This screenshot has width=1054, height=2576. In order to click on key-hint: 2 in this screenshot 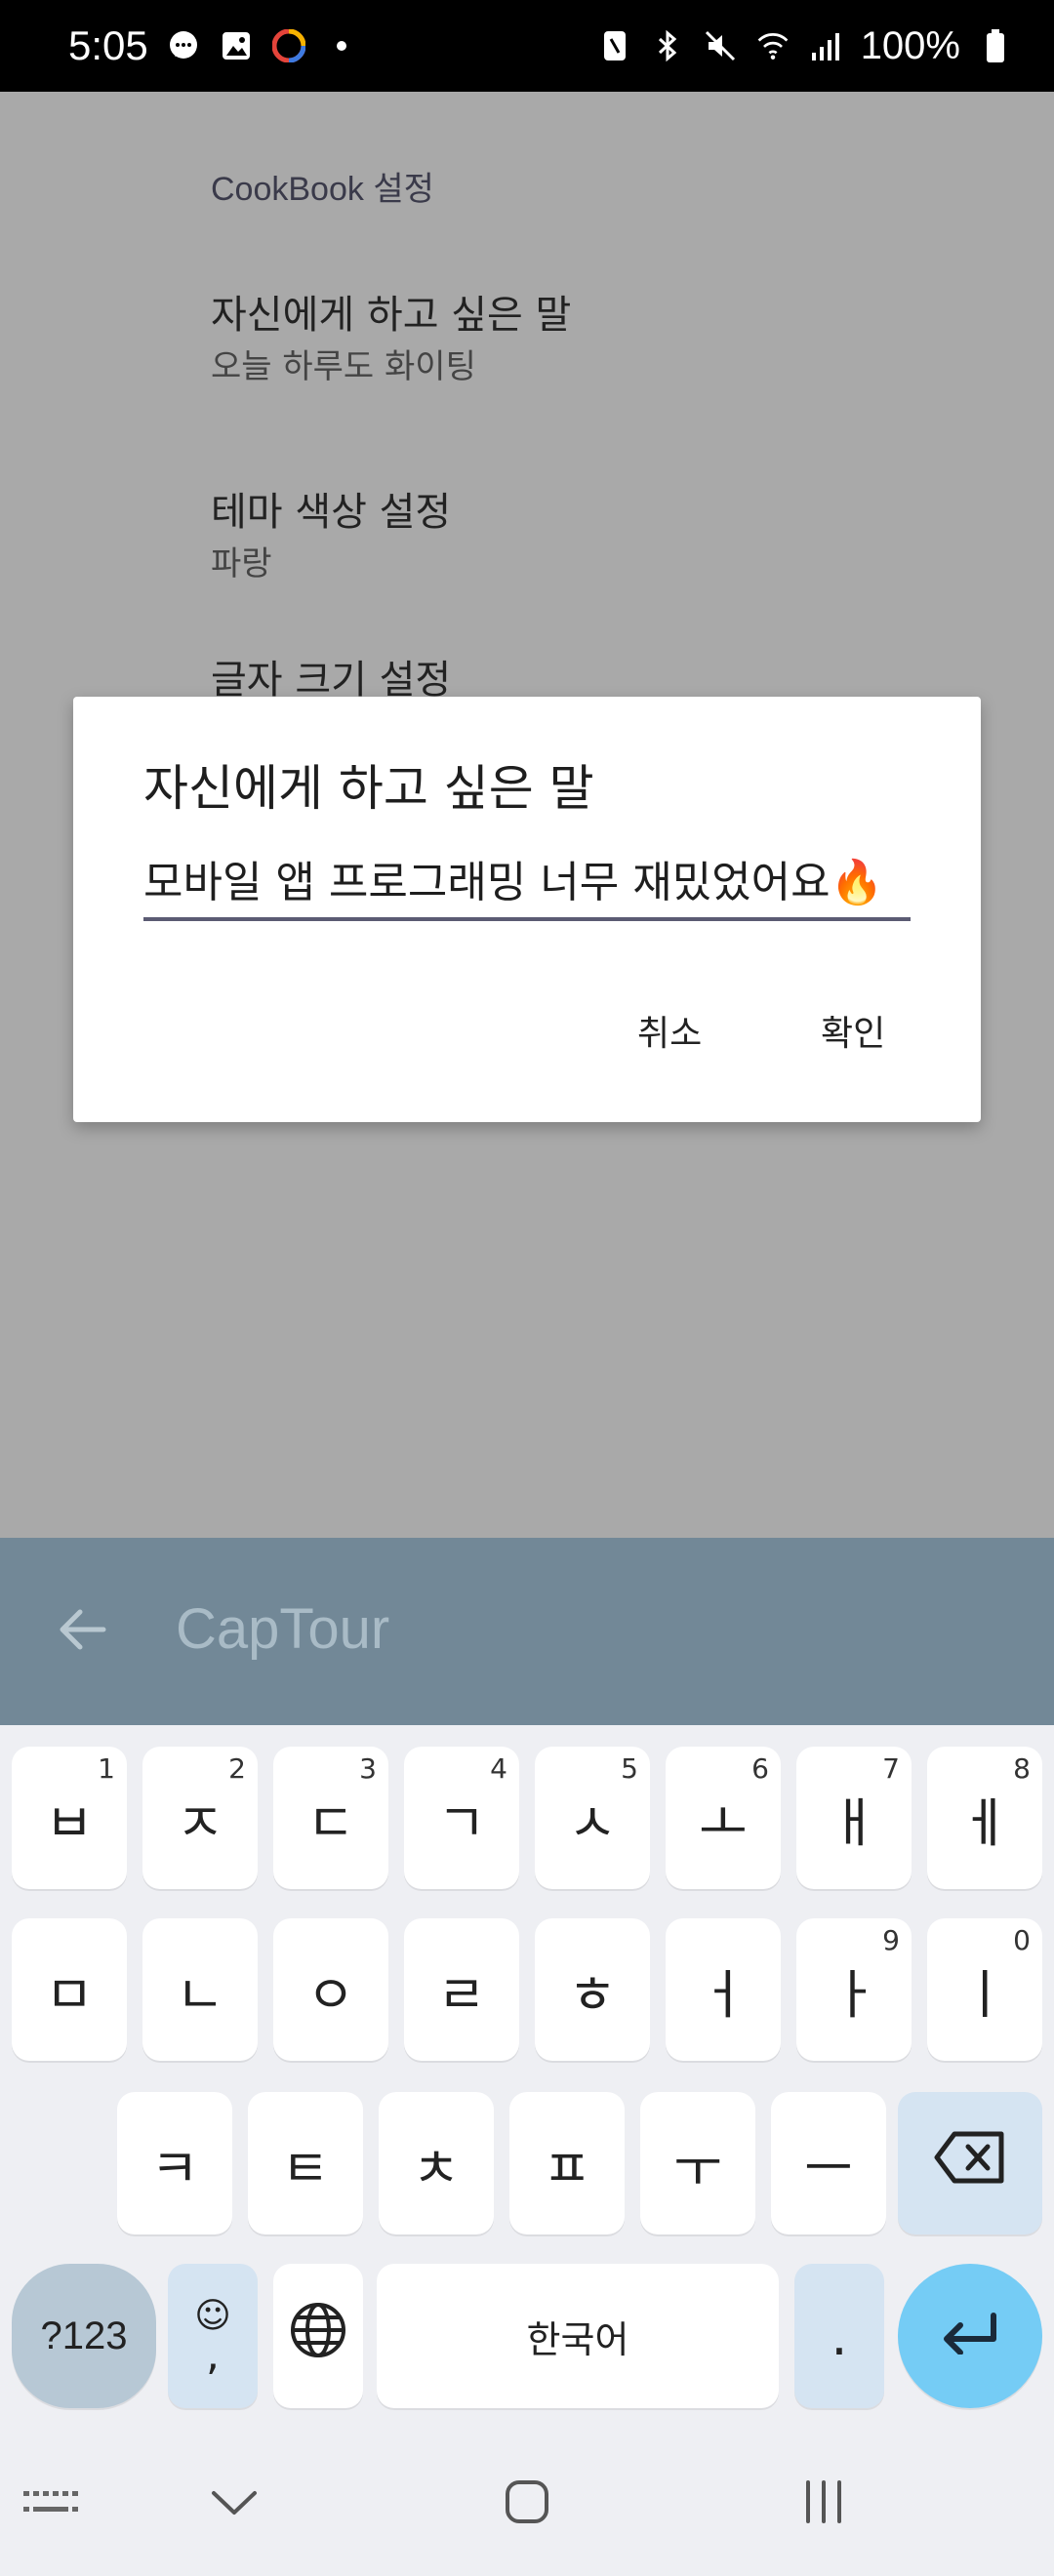, I will do `click(237, 1768)`.